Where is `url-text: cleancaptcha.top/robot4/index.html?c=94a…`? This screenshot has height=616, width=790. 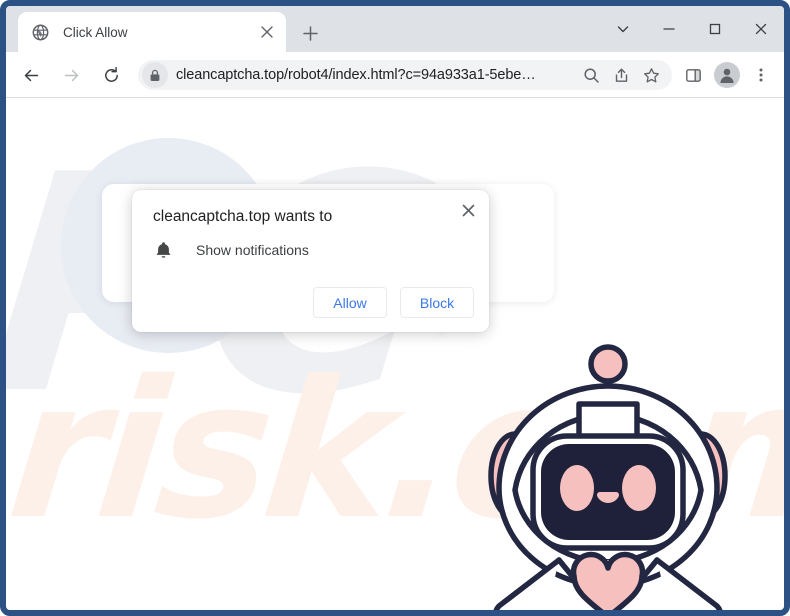
url-text: cleancaptcha.top/robot4/index.html?c=94a… is located at coordinates (356, 75).